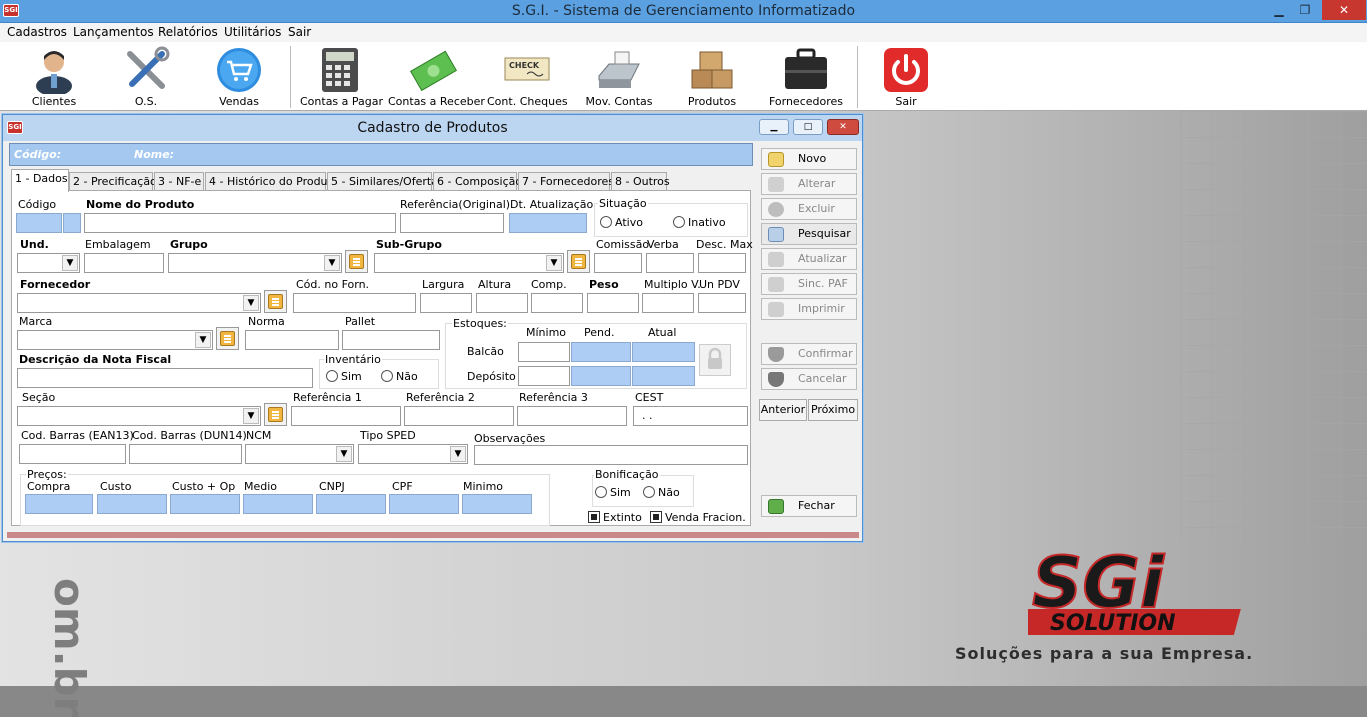 The image size is (1367, 717). I want to click on toolbar-os-button: O.S., so click(146, 76).